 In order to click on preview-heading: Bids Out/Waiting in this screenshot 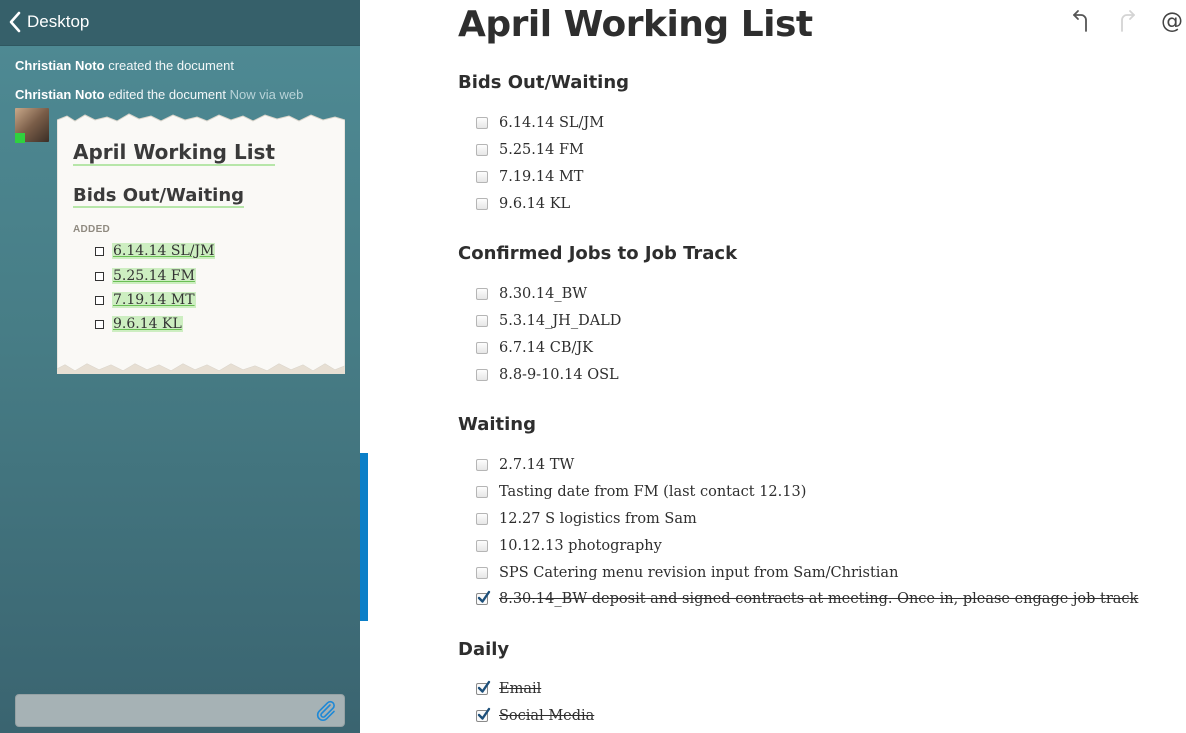, I will do `click(159, 196)`.